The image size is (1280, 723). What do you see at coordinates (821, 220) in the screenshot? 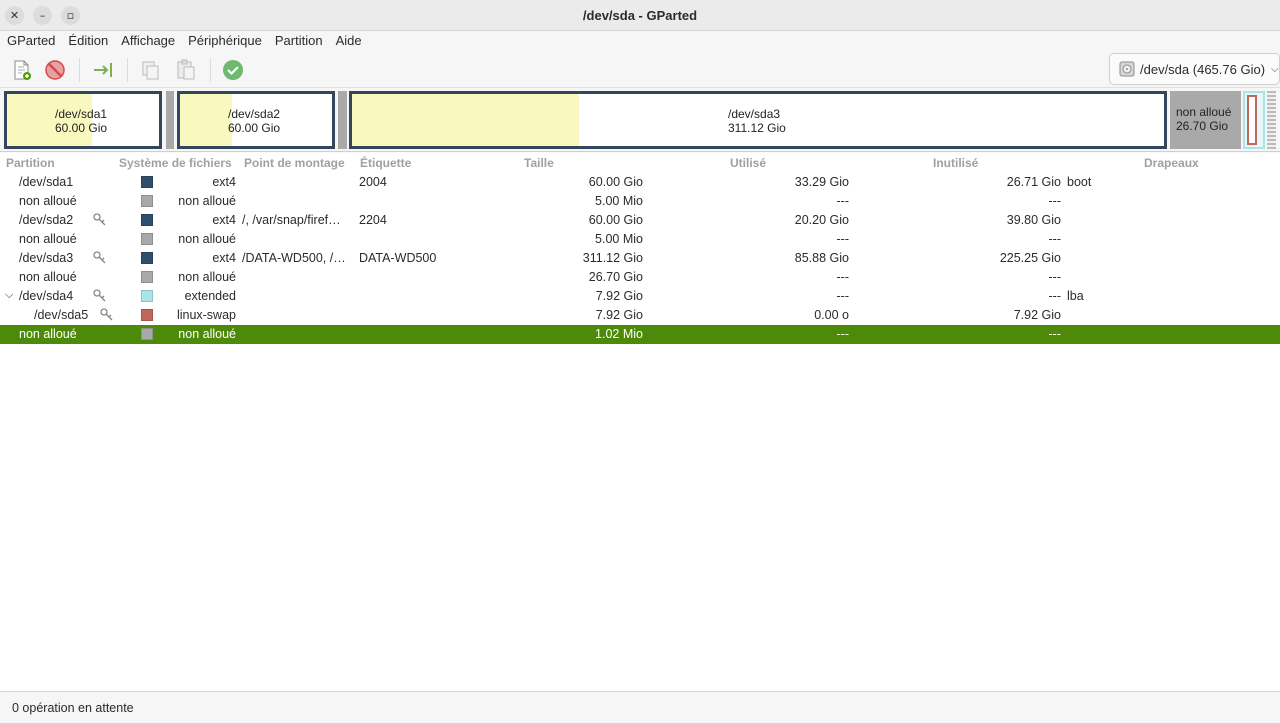
I see `cell-used: 20.20 Gio` at bounding box center [821, 220].